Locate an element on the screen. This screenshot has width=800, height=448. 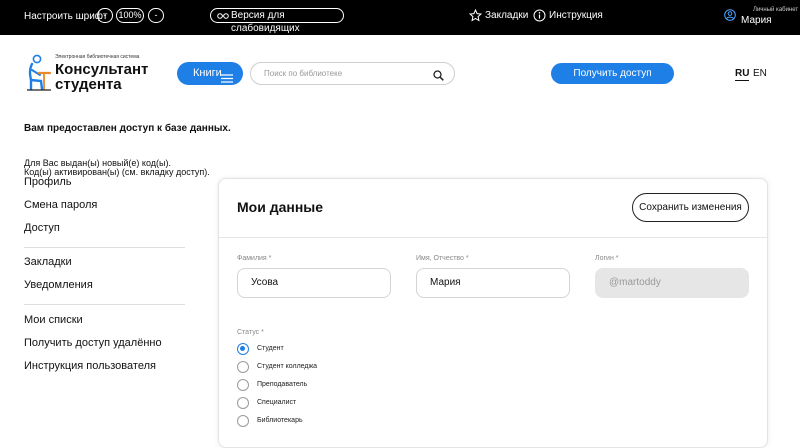
logo-title: Консультант студента is located at coordinates (101, 77).